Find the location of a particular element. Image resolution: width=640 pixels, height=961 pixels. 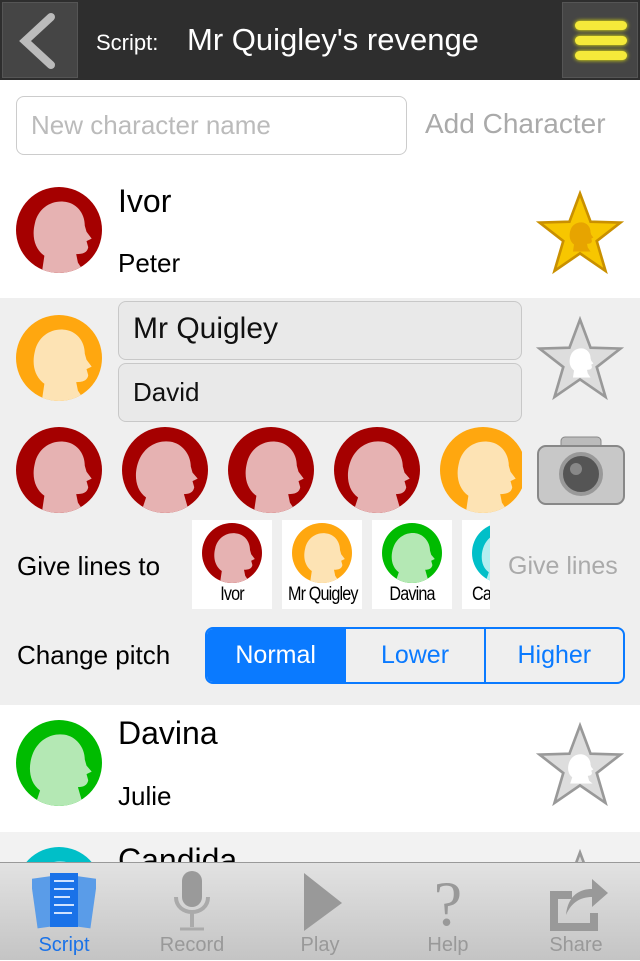

script-icon is located at coordinates (64, 901).